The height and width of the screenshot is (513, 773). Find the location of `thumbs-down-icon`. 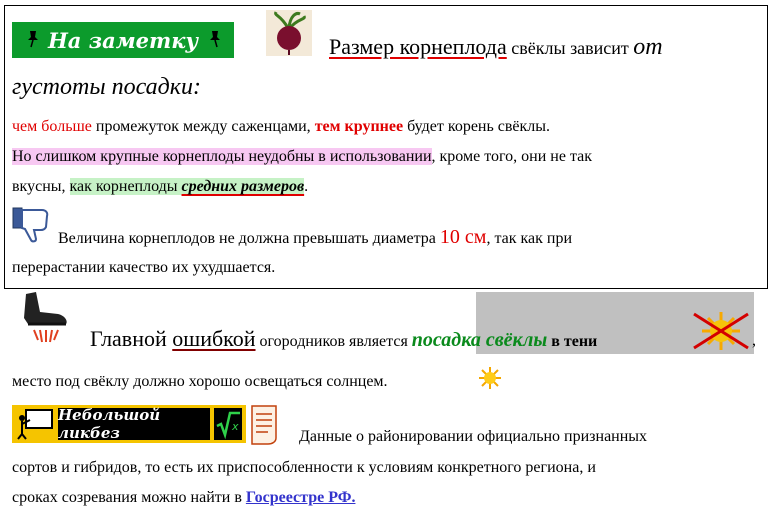

thumbs-down-icon is located at coordinates (30, 225).